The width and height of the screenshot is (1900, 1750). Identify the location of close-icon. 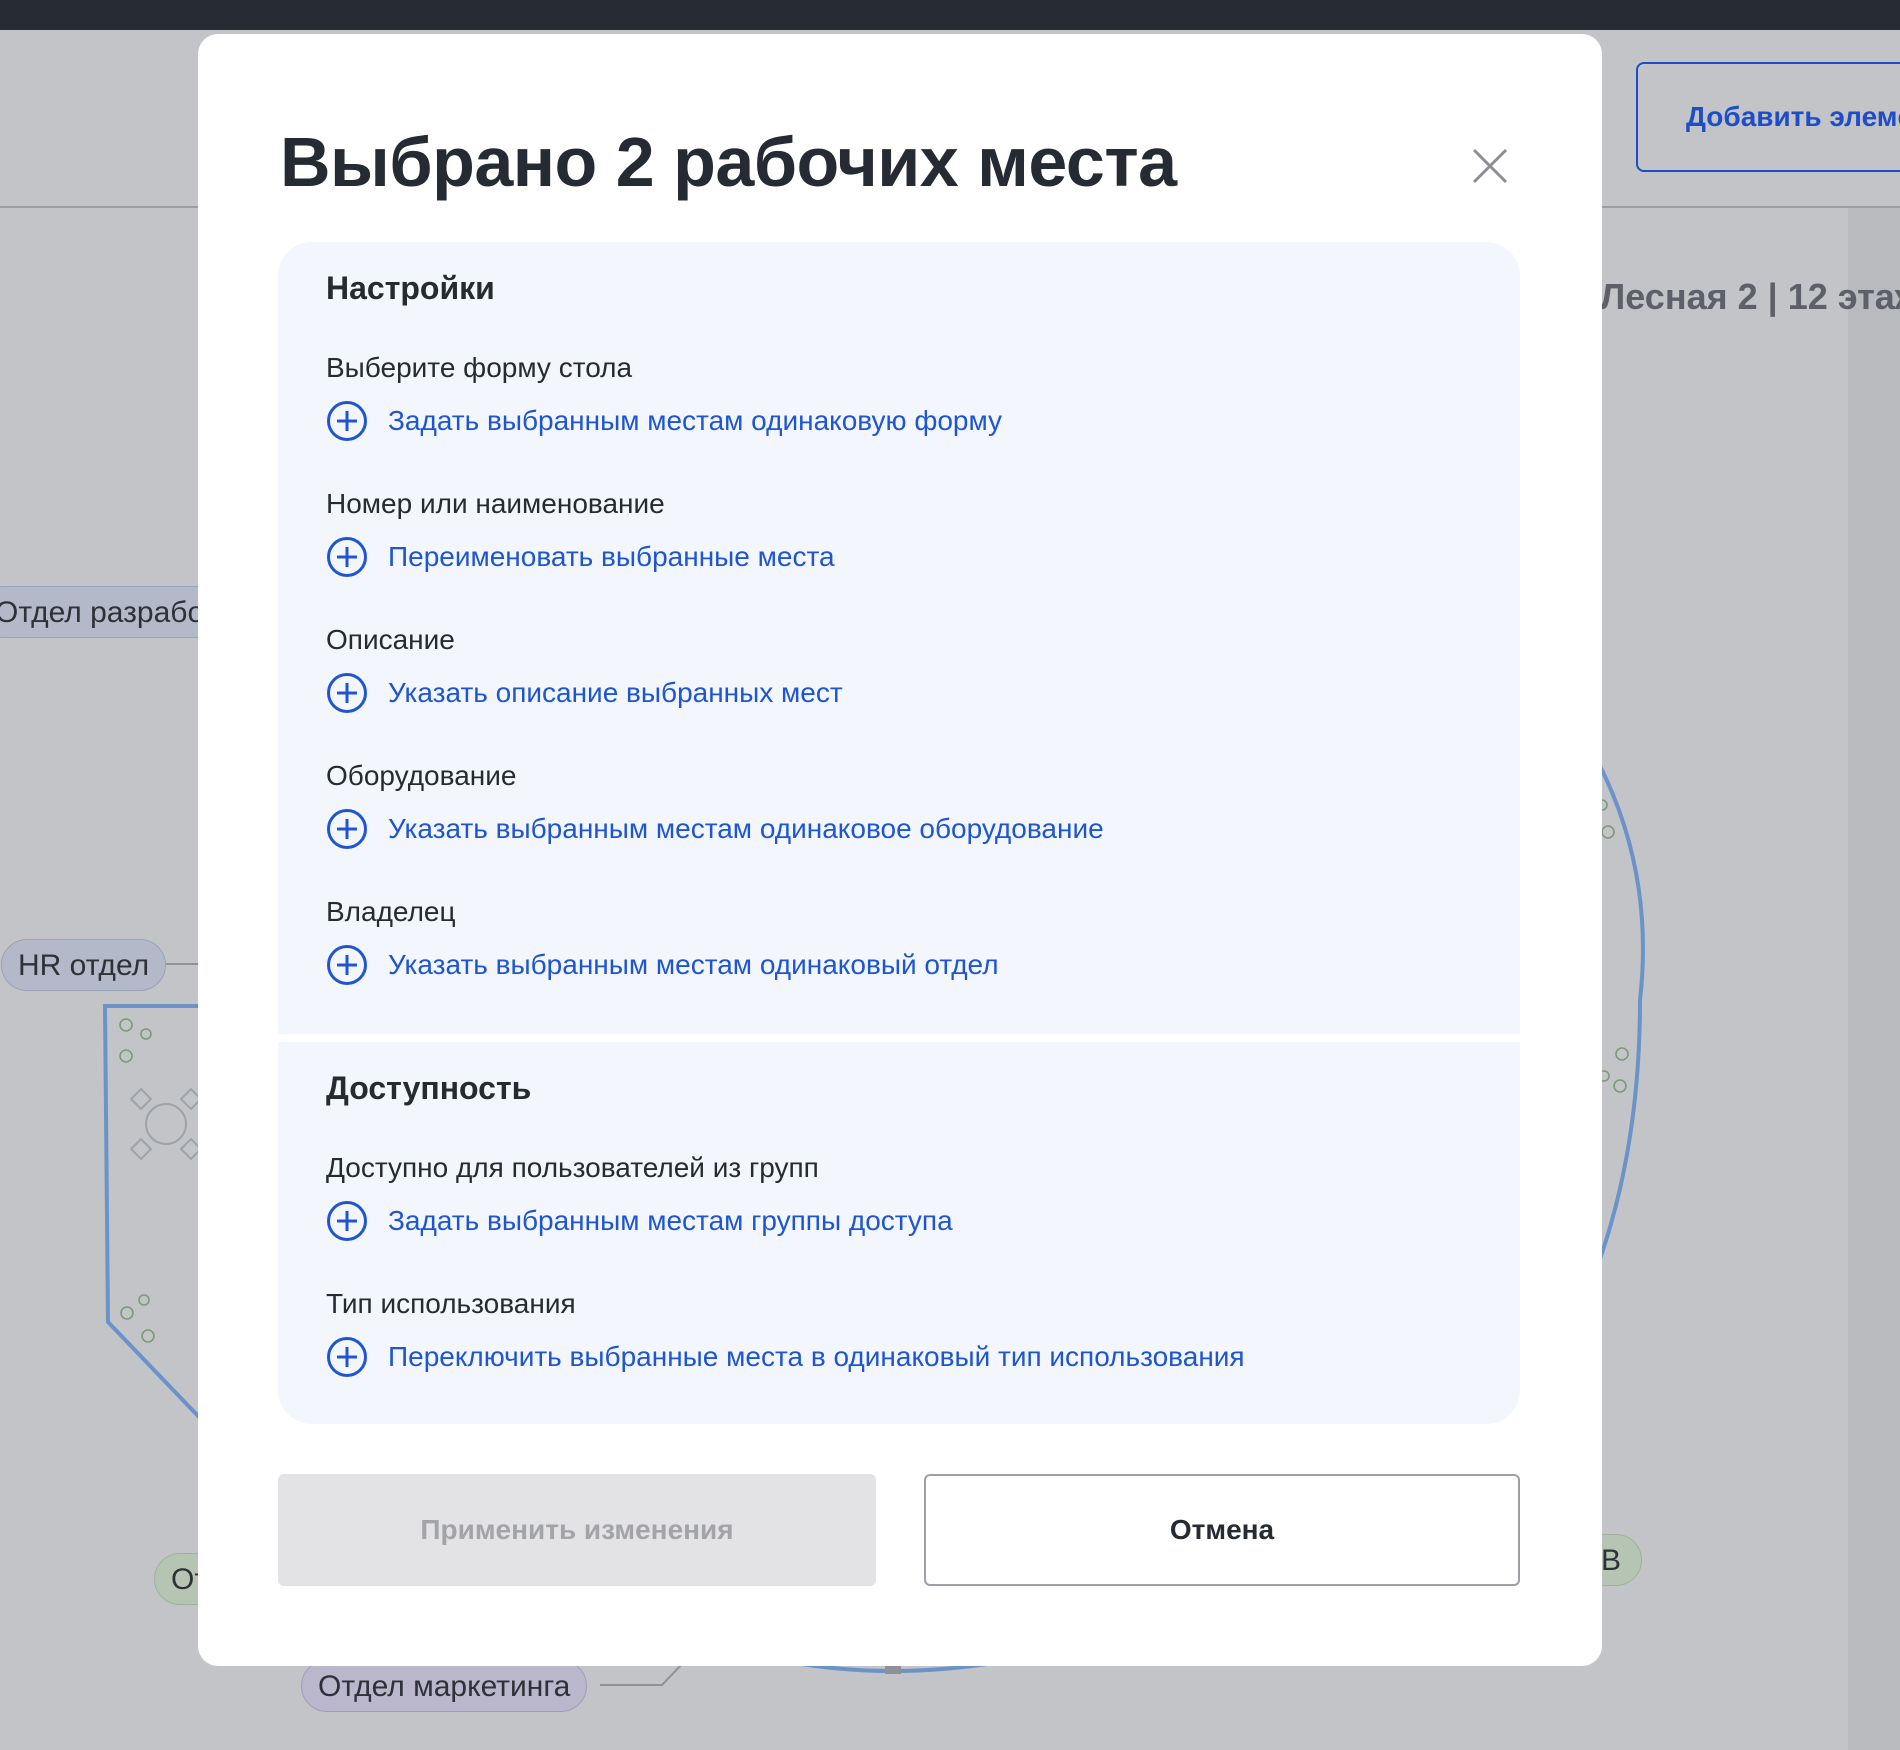
(1490, 166).